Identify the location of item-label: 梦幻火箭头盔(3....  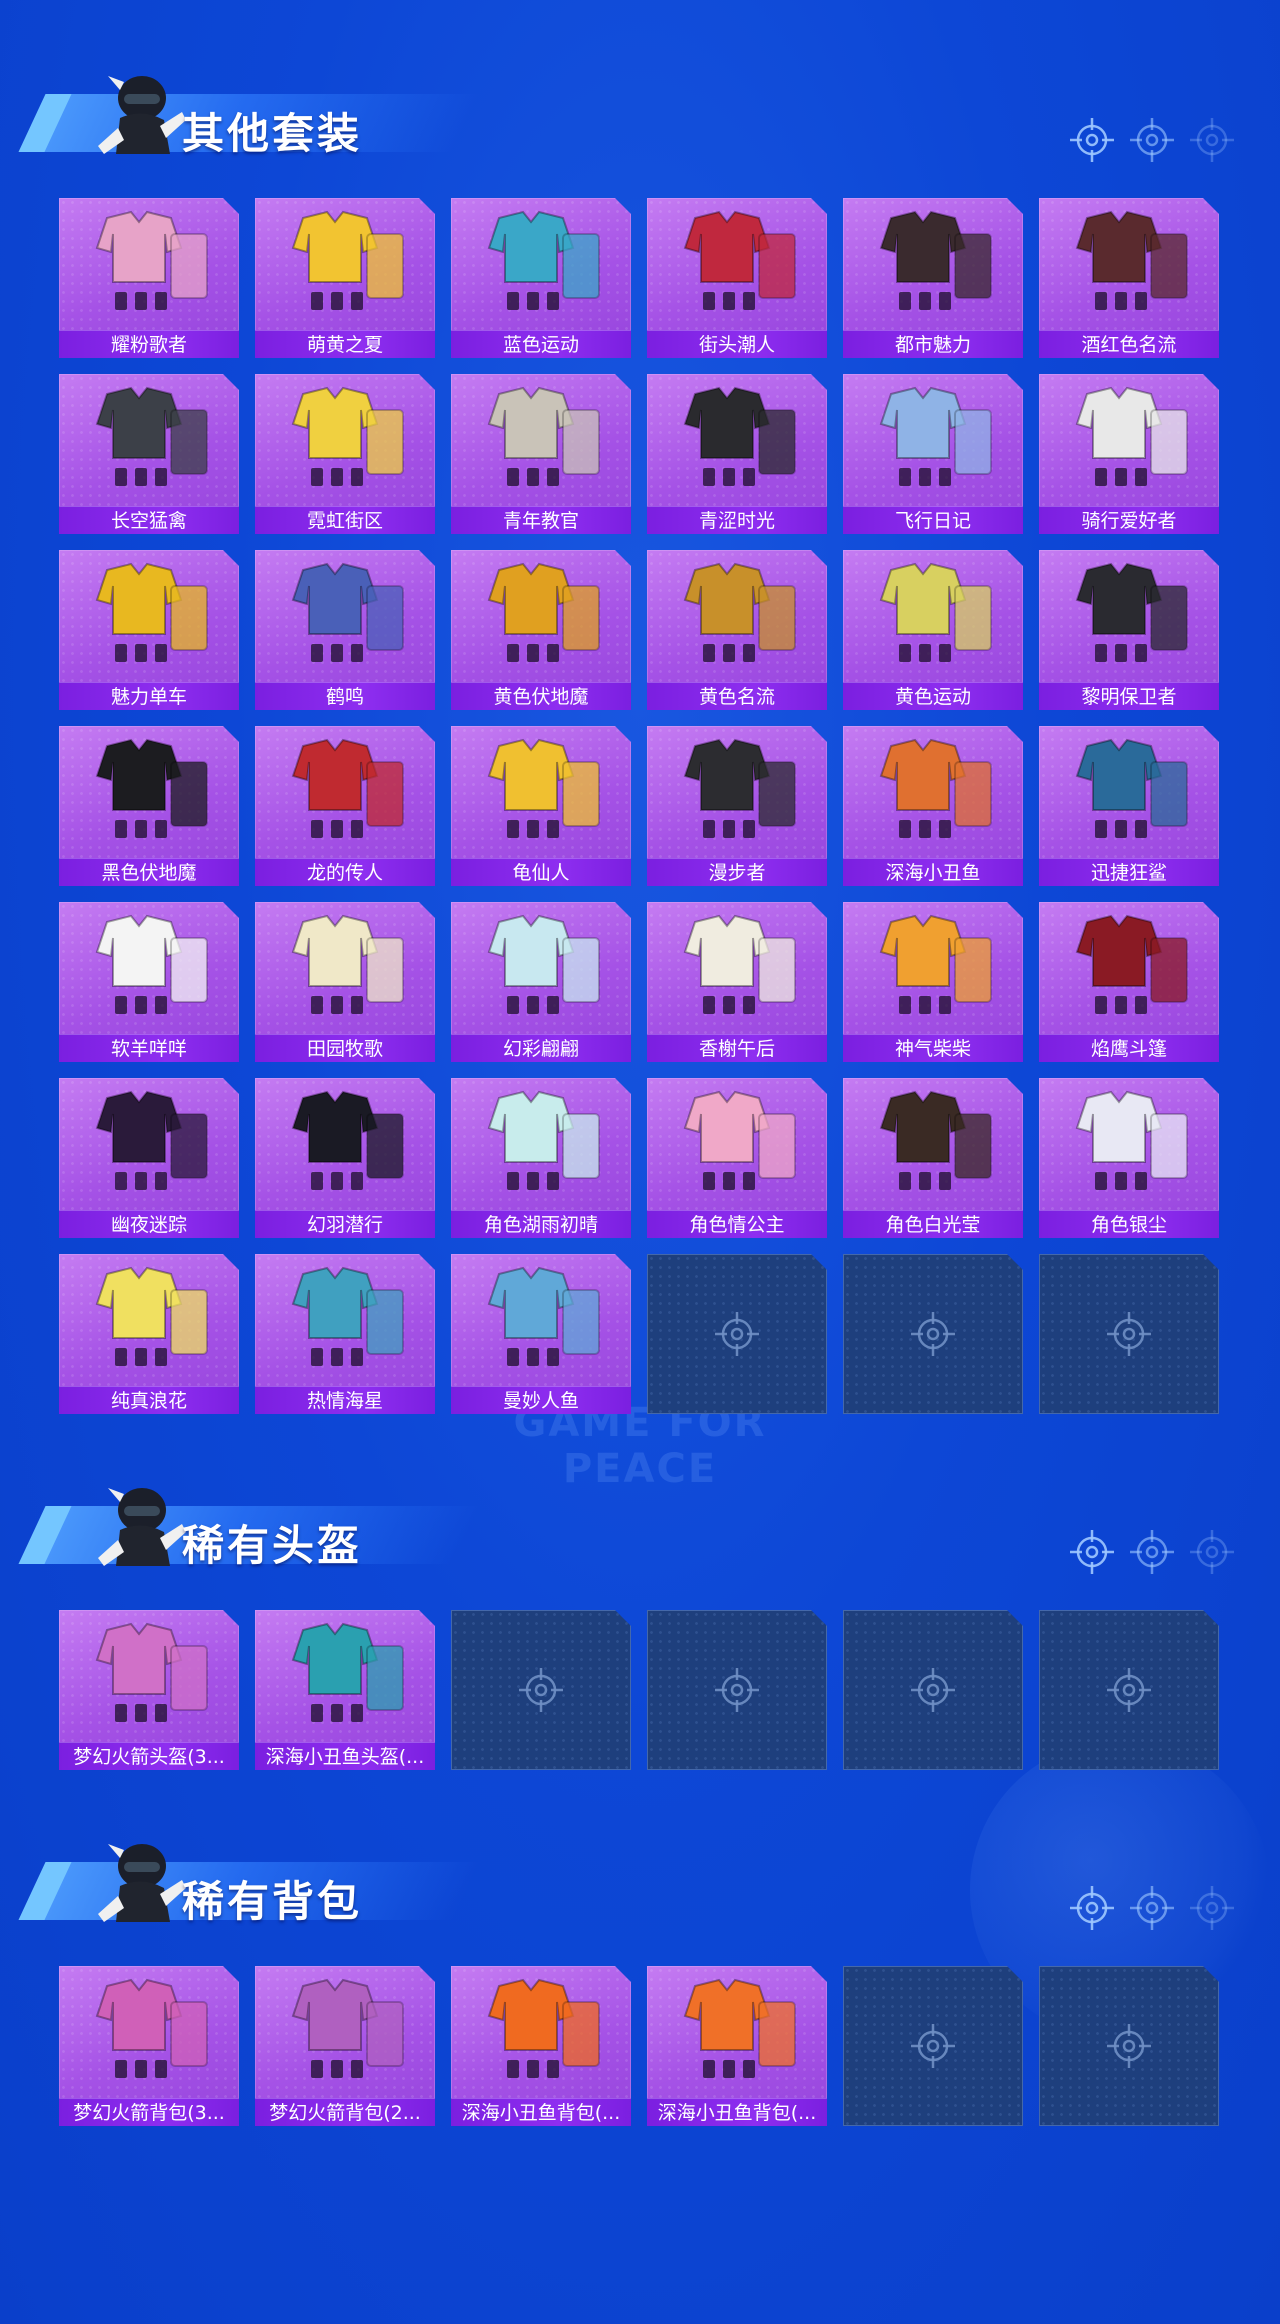
(149, 1756).